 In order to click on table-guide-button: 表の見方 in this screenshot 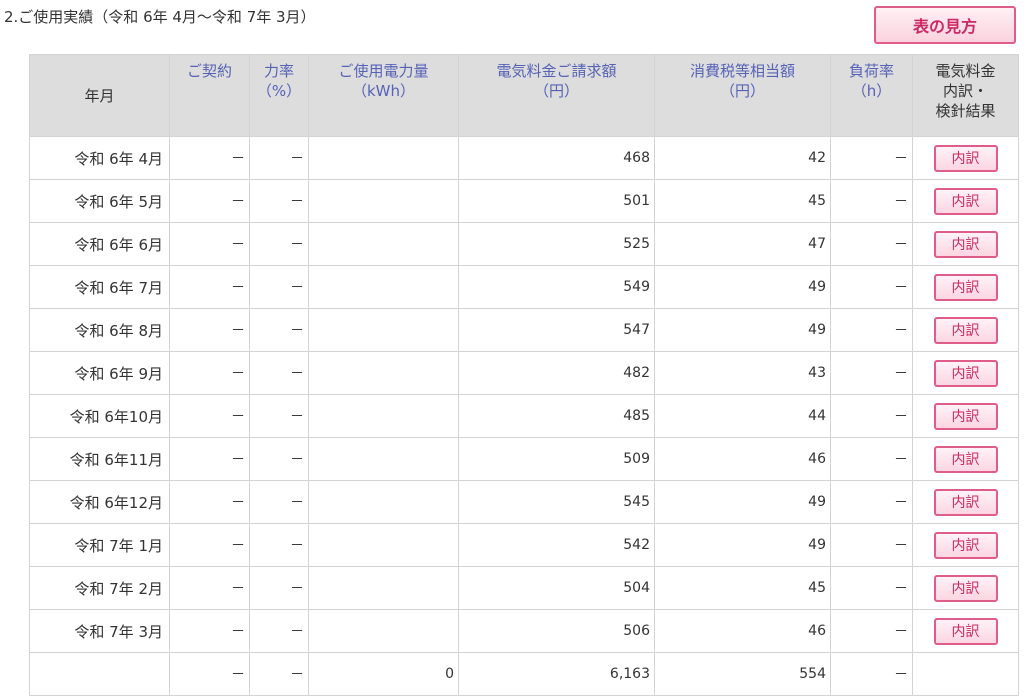, I will do `click(945, 25)`.